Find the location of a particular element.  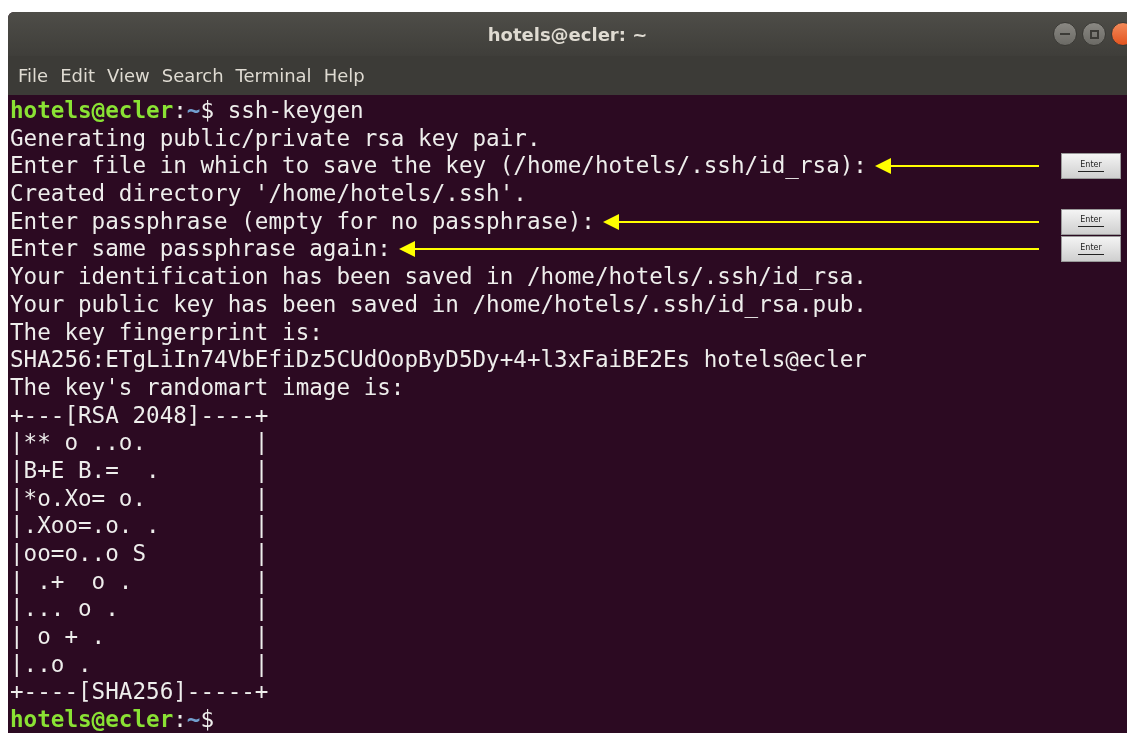

command-text: ssh-keygen is located at coordinates (295, 111).